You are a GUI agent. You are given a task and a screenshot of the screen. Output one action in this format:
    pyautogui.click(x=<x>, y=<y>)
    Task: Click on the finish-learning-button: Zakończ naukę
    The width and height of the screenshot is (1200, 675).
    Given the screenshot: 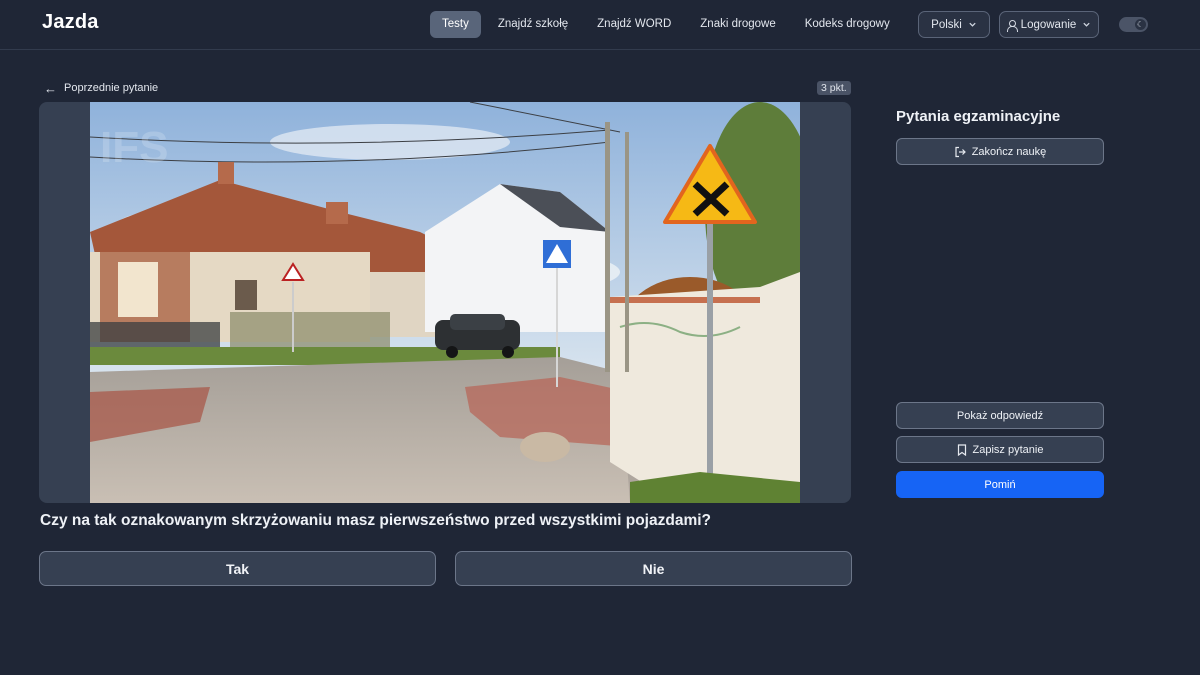 What is the action you would take?
    pyautogui.click(x=1000, y=151)
    